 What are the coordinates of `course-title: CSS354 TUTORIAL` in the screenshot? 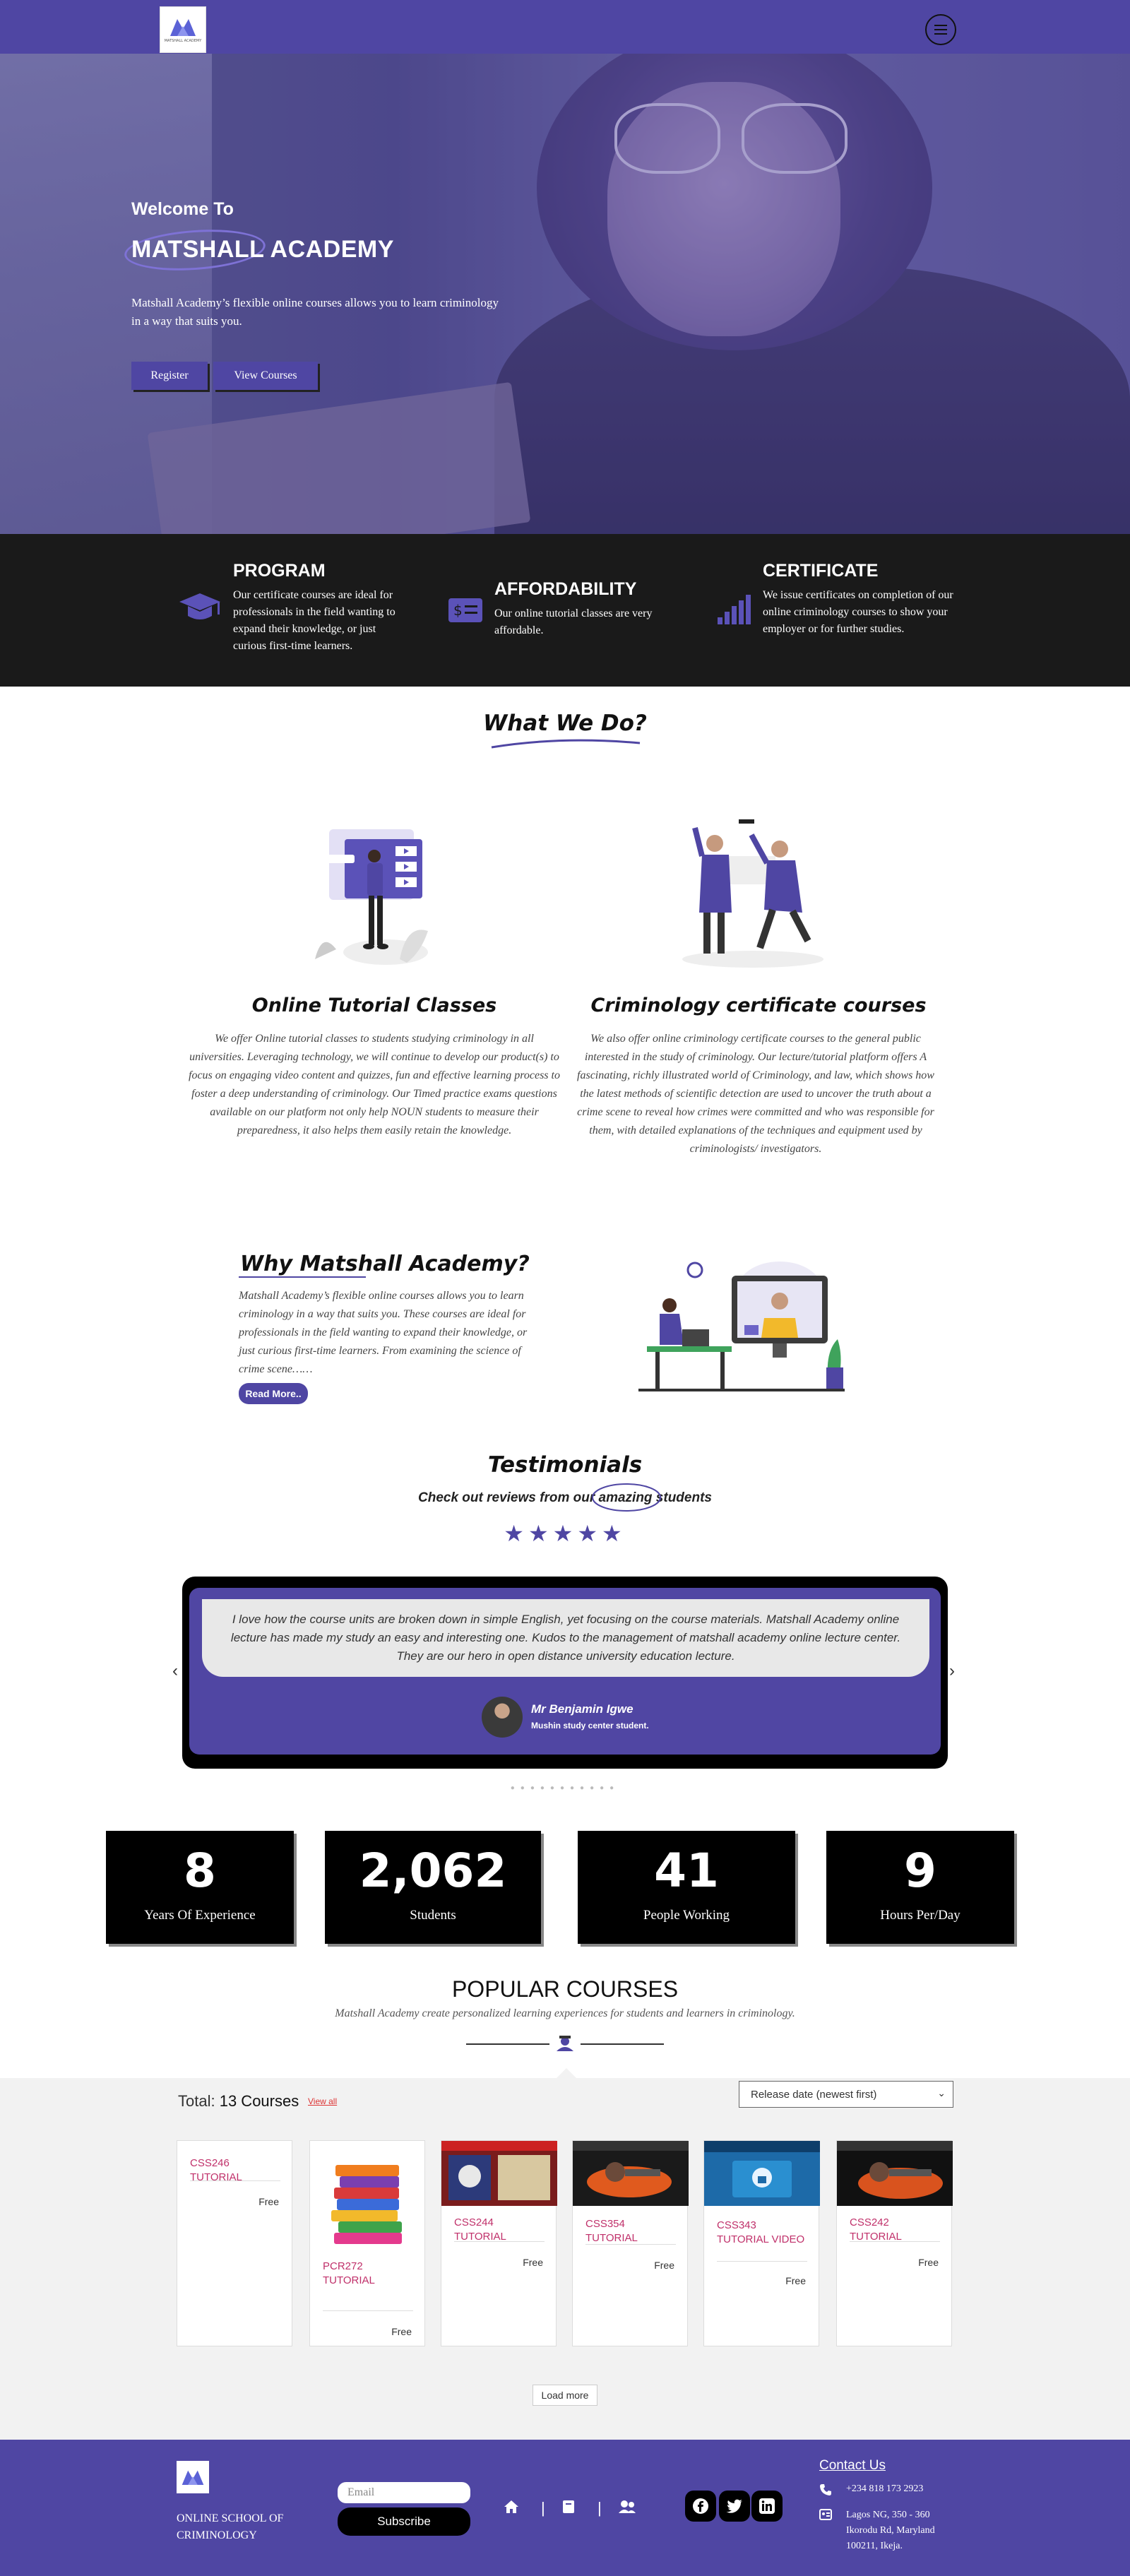 It's located at (631, 2231).